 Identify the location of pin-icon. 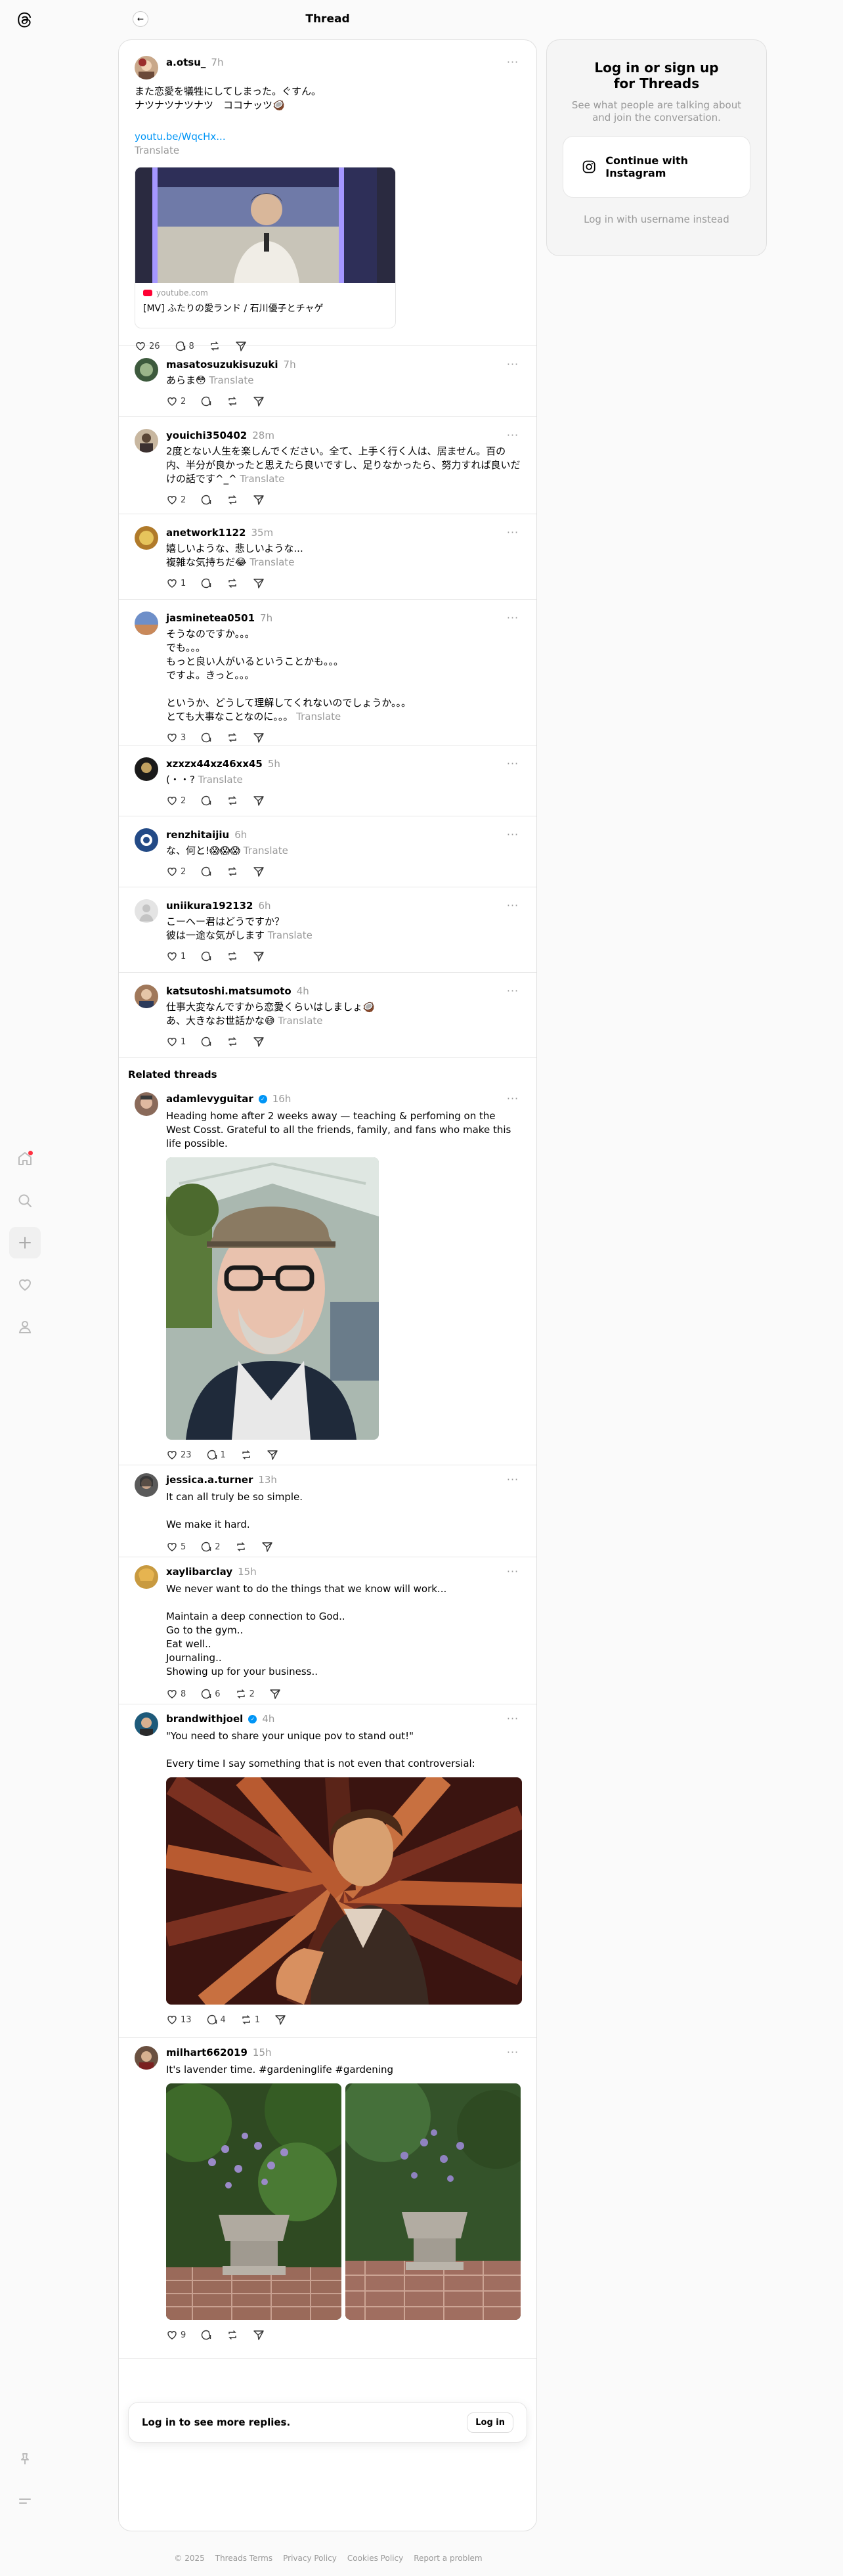
(25, 2459).